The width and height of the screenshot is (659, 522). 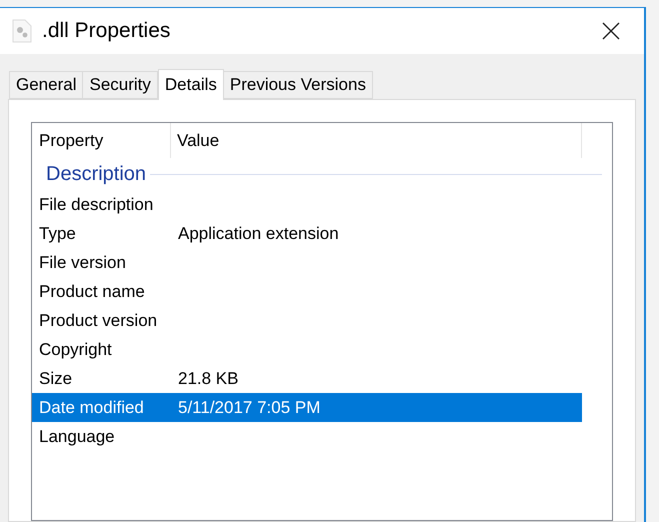 What do you see at coordinates (307, 349) in the screenshot?
I see `property-row: Copyright` at bounding box center [307, 349].